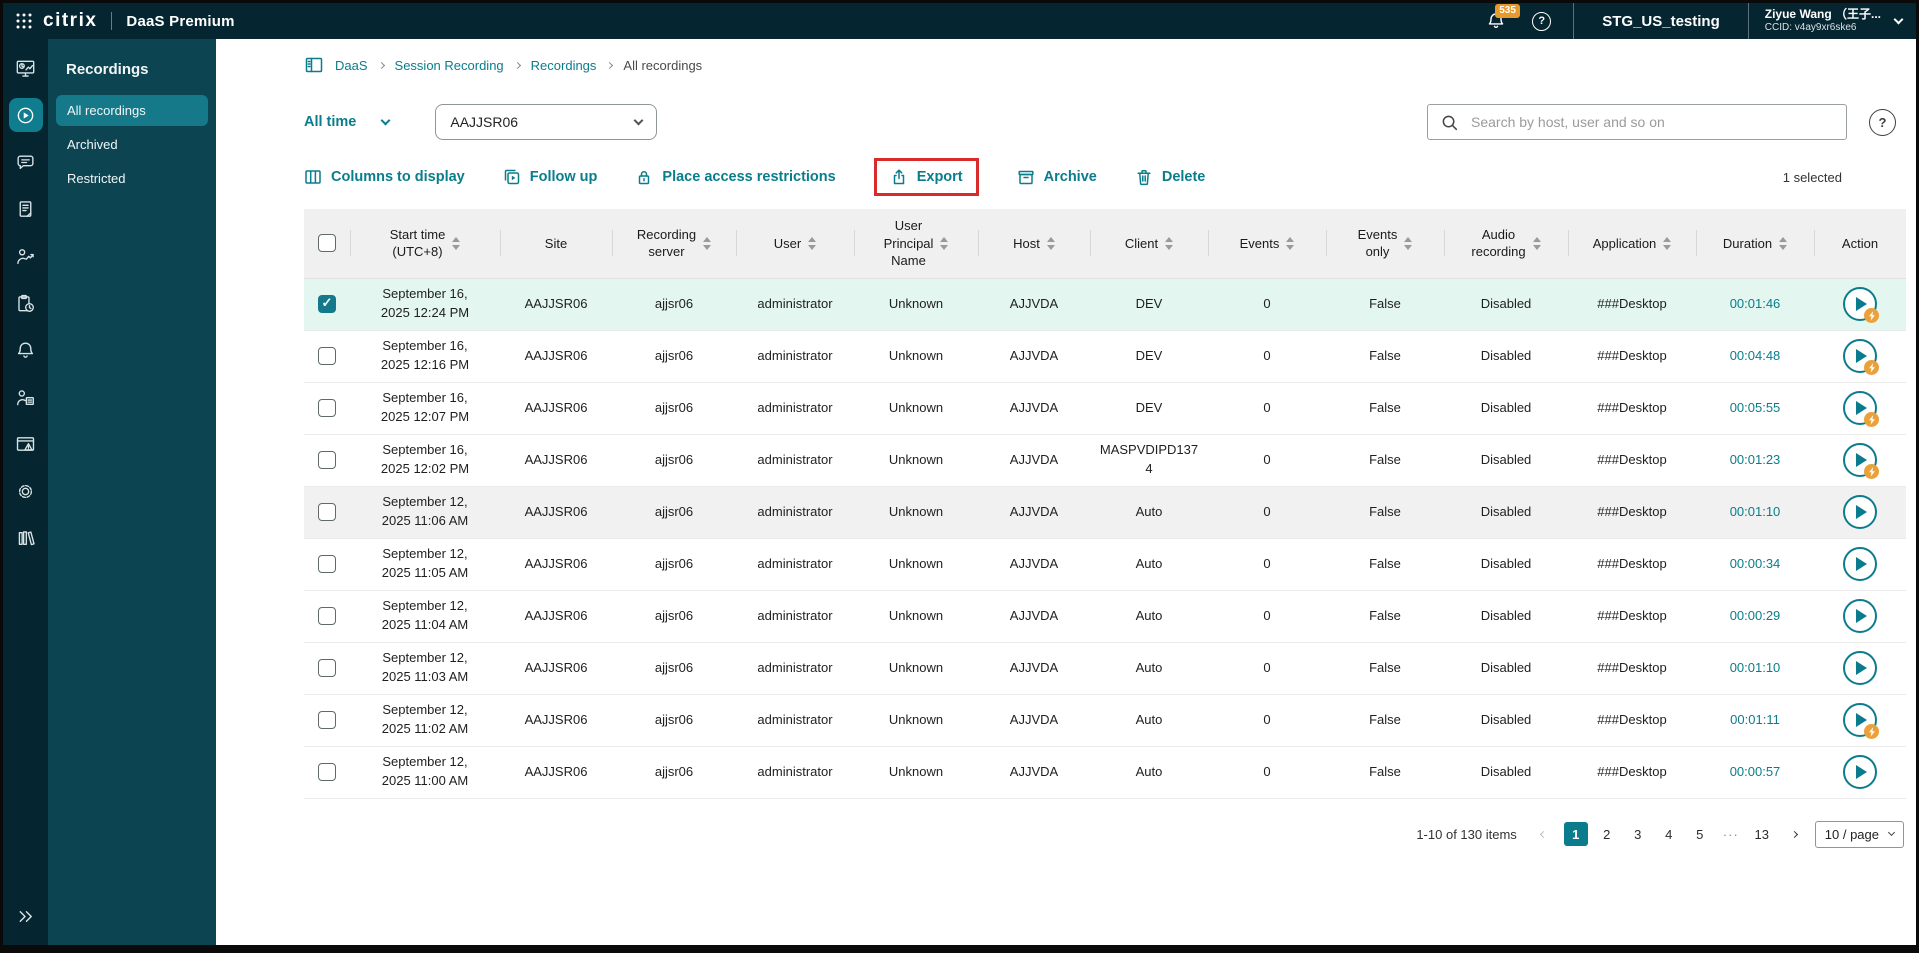 This screenshot has width=1919, height=953. What do you see at coordinates (449, 65) in the screenshot?
I see `breadcrumb-item: Session Recording` at bounding box center [449, 65].